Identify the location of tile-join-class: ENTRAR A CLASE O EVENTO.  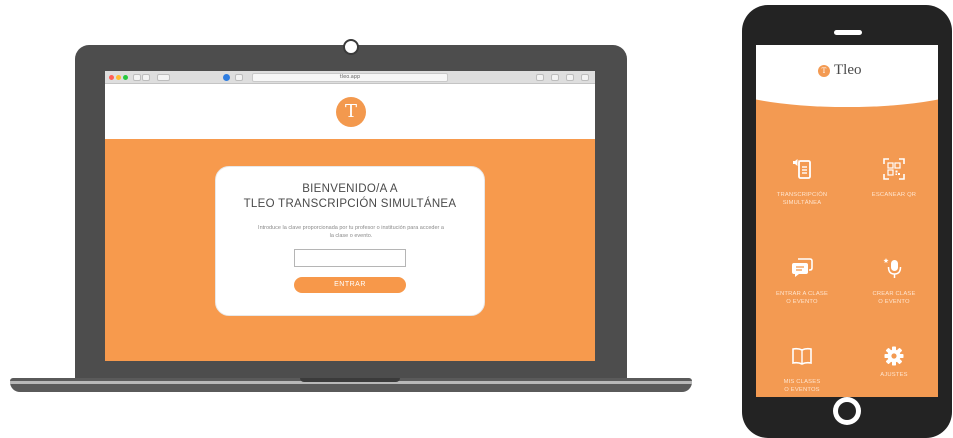
(802, 281).